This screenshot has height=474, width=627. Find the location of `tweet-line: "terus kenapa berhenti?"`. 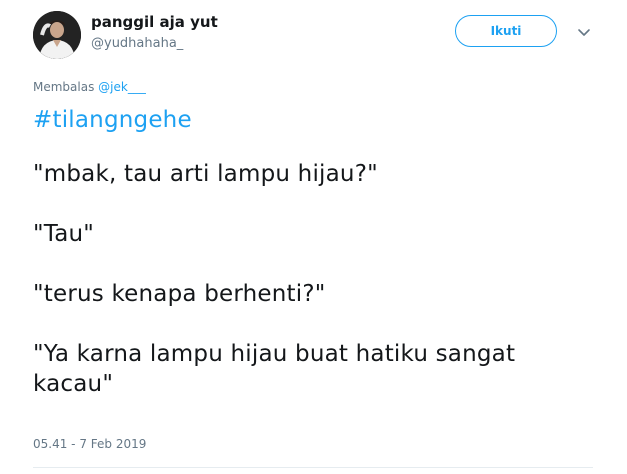

tweet-line: "terus kenapa berhenti?" is located at coordinates (179, 294).